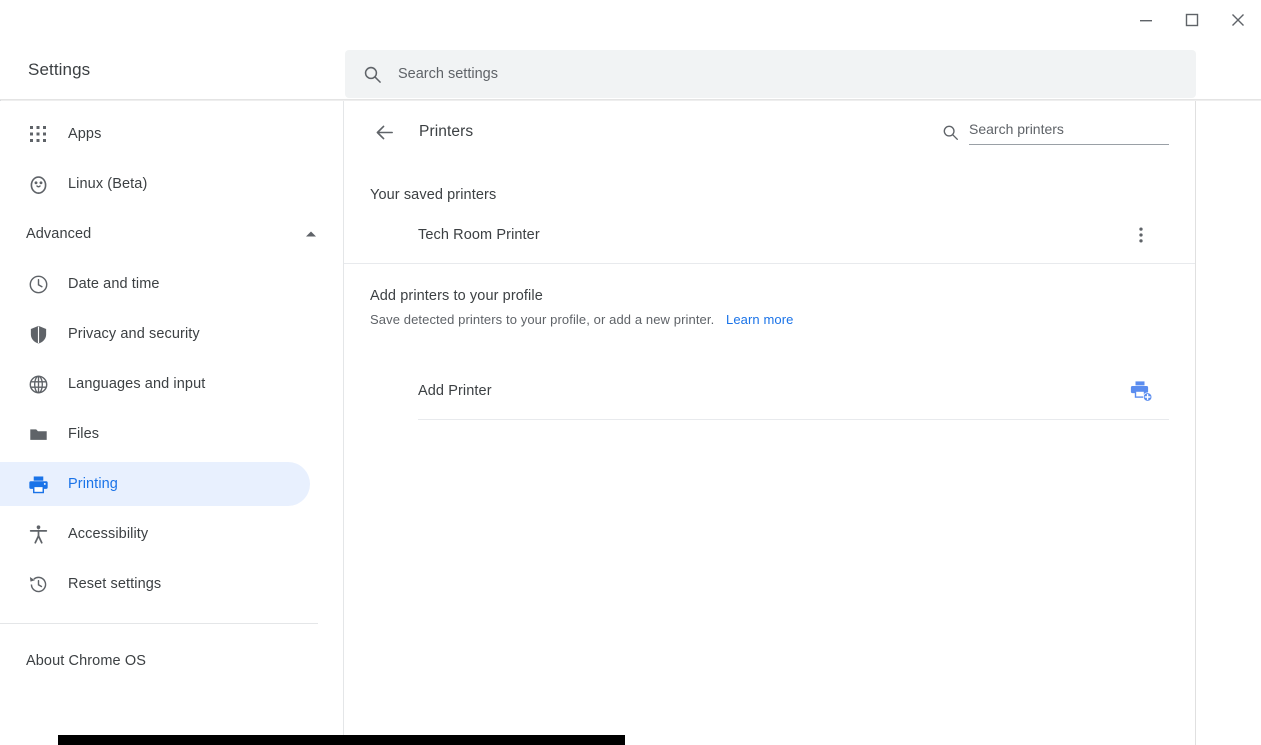 The height and width of the screenshot is (745, 1261). What do you see at coordinates (108, 534) in the screenshot?
I see `sidebar-item-label: Accessibility` at bounding box center [108, 534].